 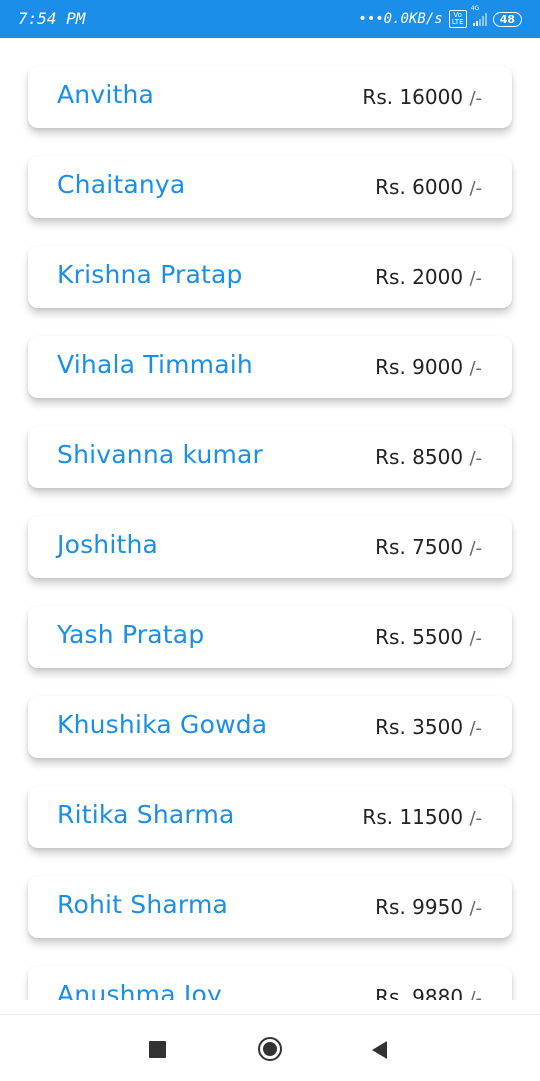 What do you see at coordinates (428, 992) in the screenshot?
I see `item-amount: Rs. 9880 /-` at bounding box center [428, 992].